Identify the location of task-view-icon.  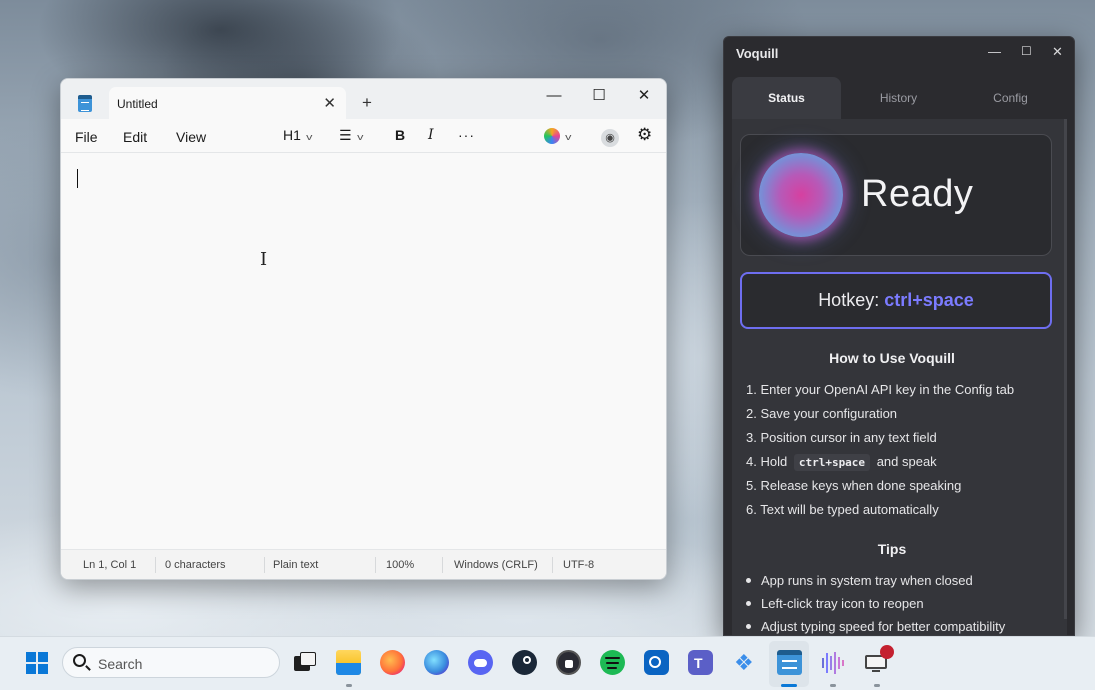
(304, 662).